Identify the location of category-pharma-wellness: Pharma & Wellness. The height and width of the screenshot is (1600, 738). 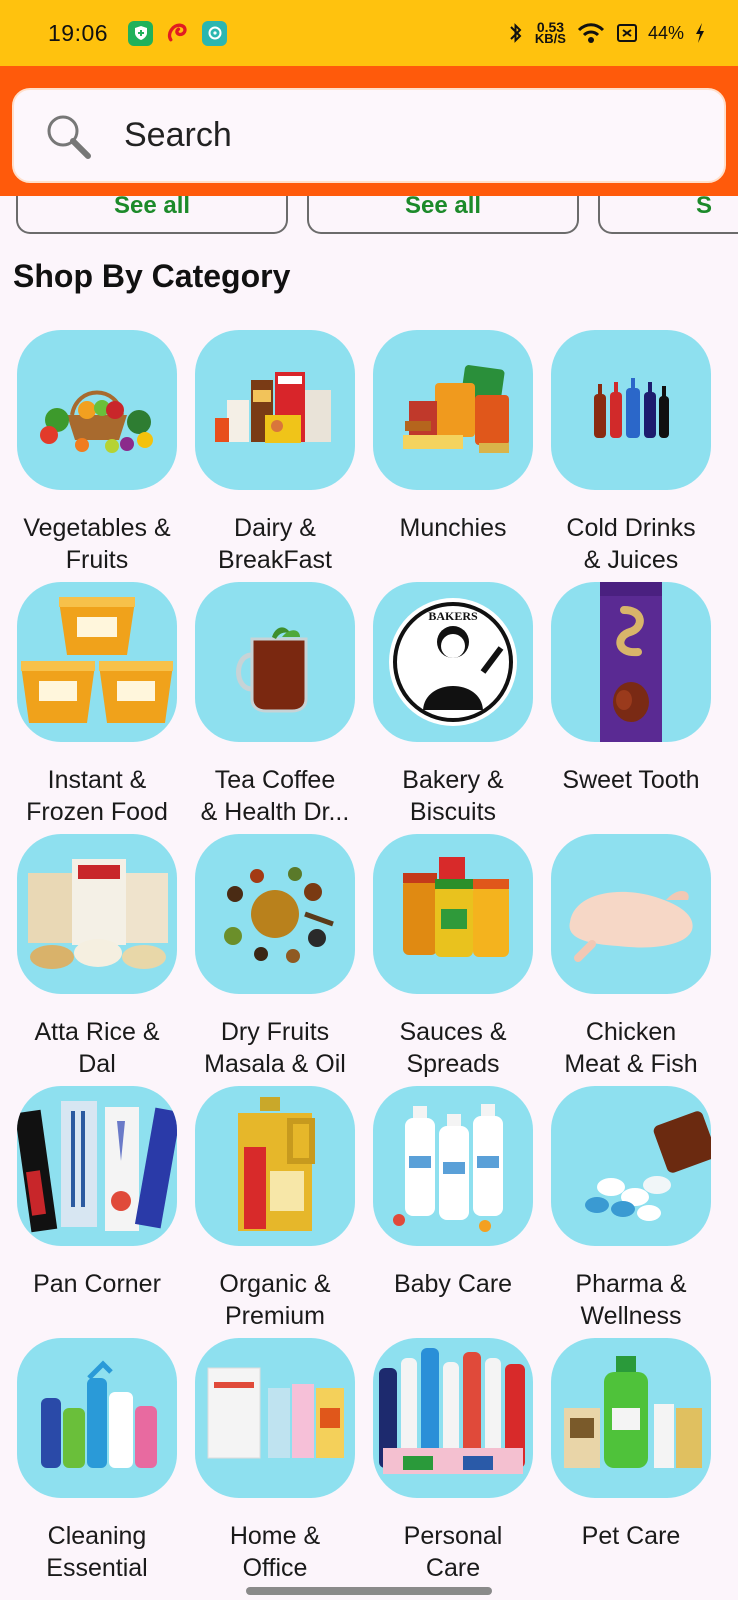
(631, 1212).